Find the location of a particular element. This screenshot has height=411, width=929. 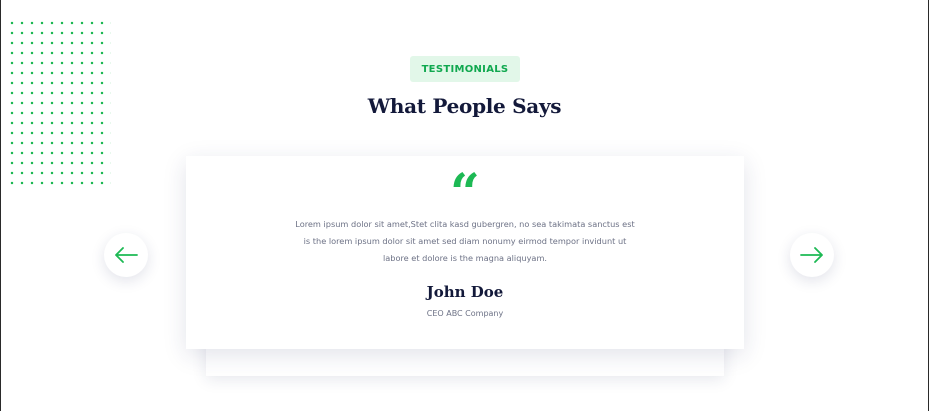

previous-testimonial-button is located at coordinates (126, 255).